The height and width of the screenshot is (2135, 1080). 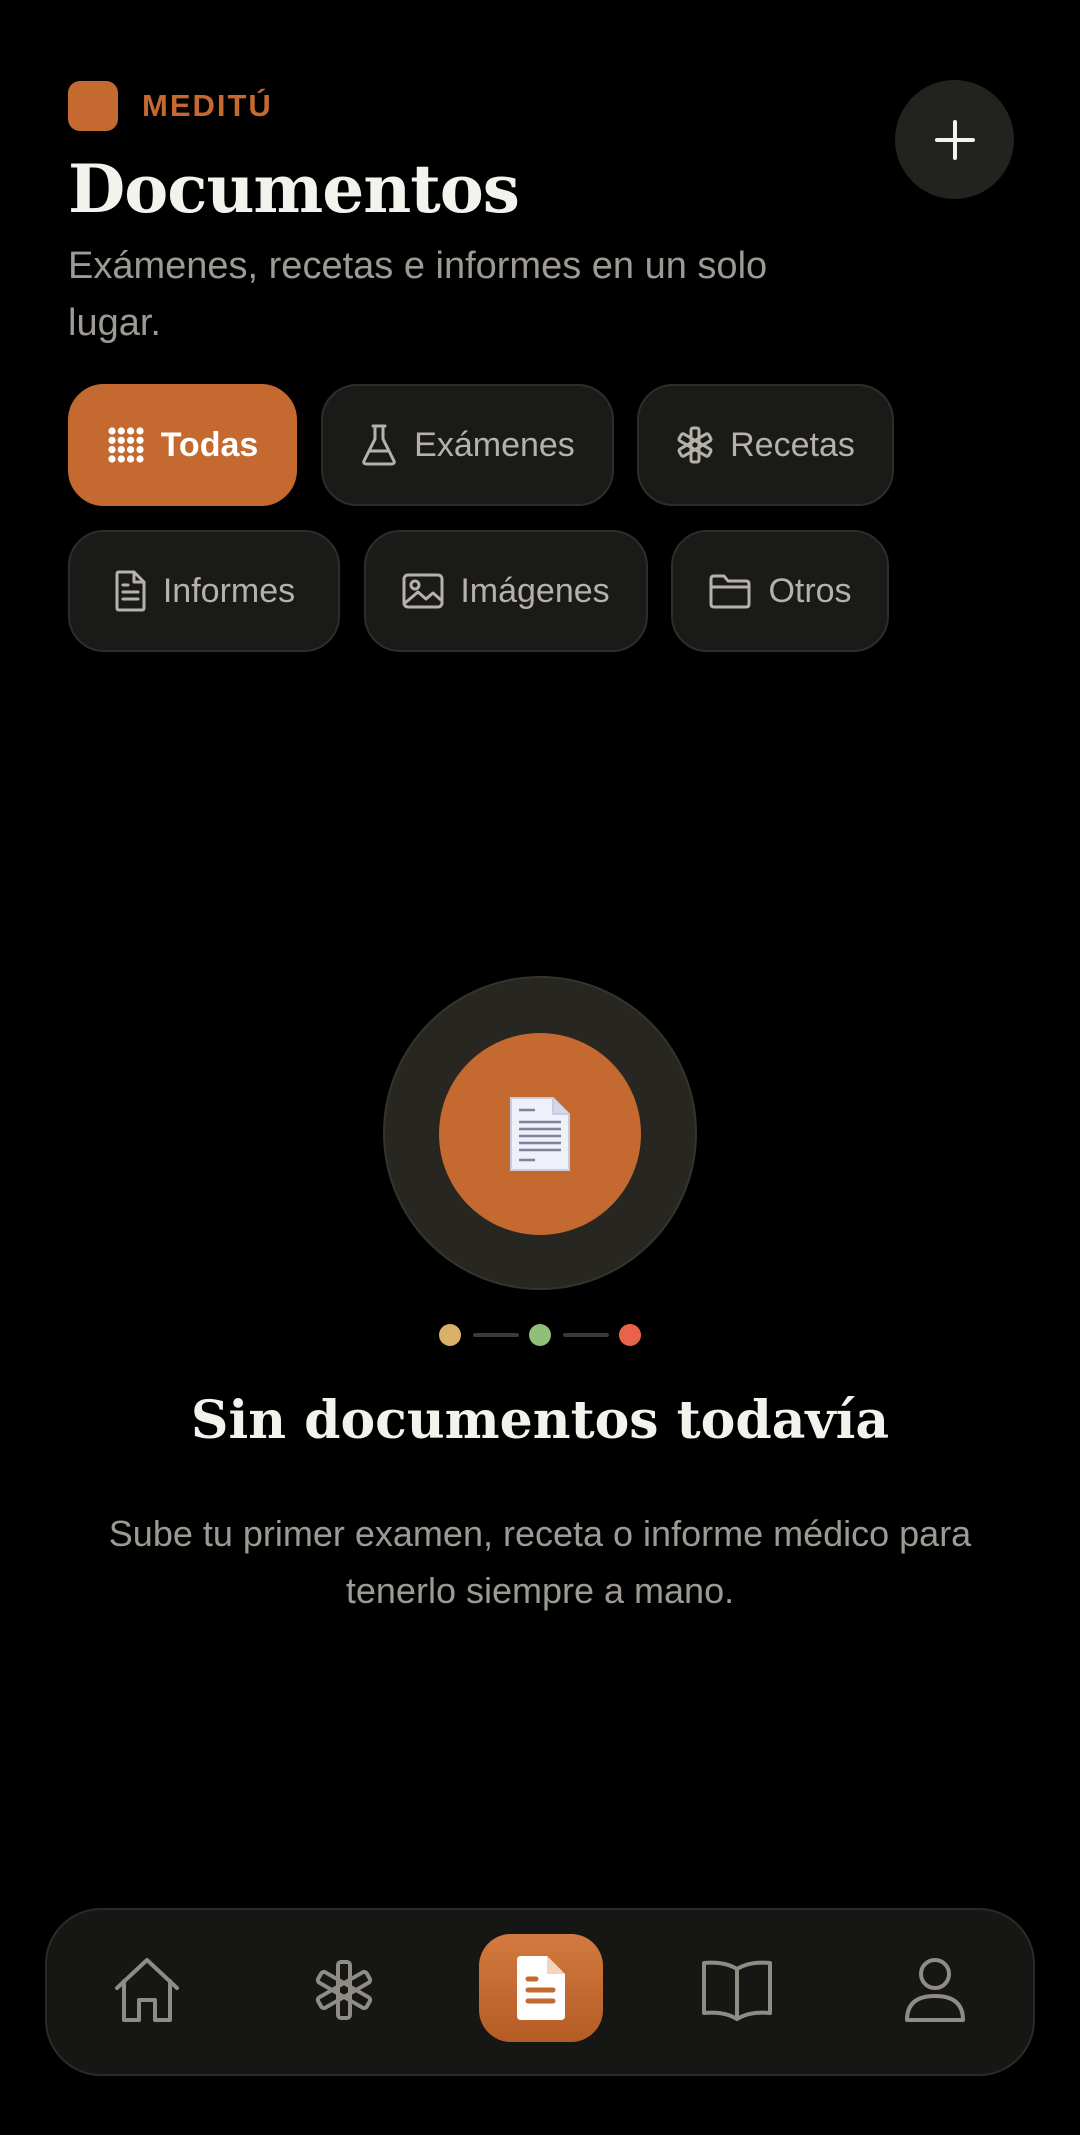 I want to click on folder-icon, so click(x=730, y=591).